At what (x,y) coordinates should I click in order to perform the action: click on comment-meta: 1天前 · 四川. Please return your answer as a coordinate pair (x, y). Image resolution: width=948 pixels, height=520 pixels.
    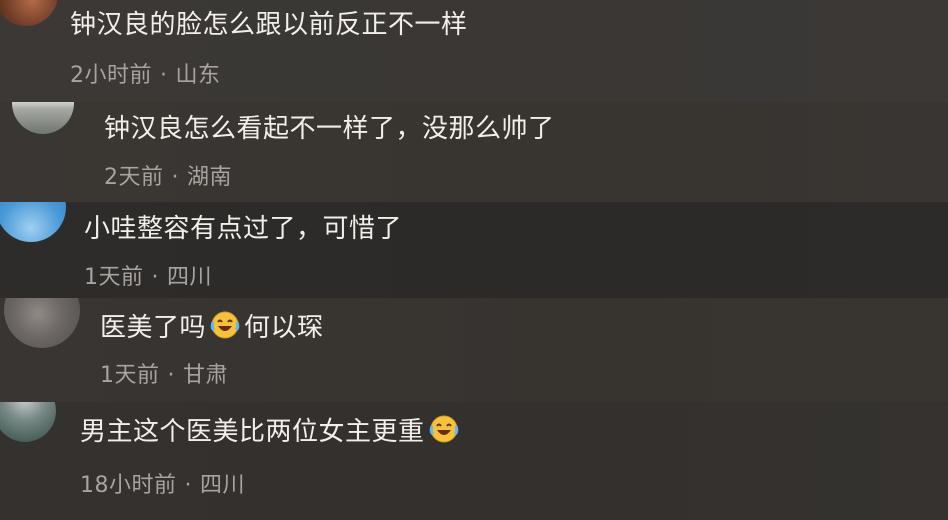
    Looking at the image, I should click on (148, 278).